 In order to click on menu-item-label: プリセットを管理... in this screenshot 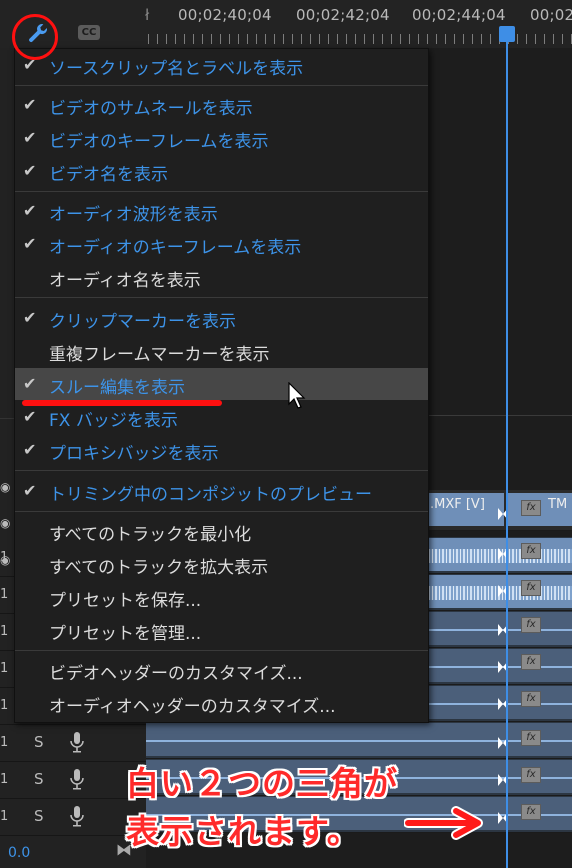, I will do `click(125, 634)`.